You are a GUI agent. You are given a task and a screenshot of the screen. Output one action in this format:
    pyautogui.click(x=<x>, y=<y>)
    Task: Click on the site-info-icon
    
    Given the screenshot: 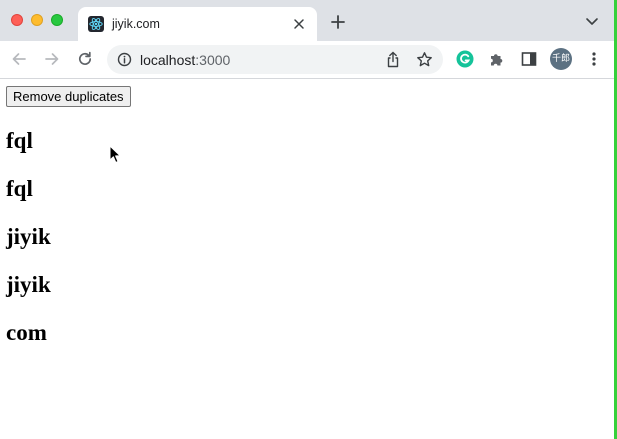 What is the action you would take?
    pyautogui.click(x=124, y=59)
    